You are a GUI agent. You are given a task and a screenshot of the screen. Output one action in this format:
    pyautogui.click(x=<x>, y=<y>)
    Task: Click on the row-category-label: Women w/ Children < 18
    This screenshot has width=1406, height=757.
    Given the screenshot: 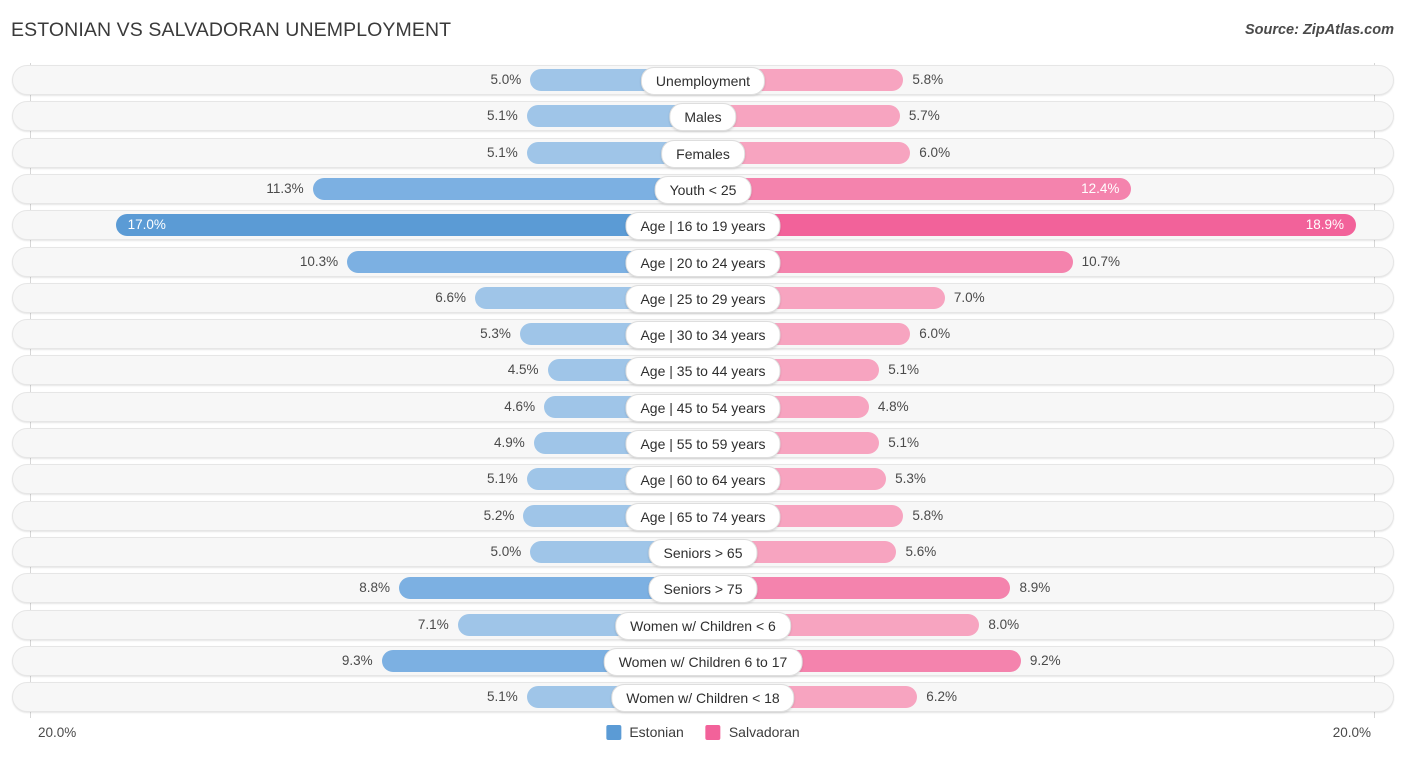 What is the action you would take?
    pyautogui.click(x=703, y=698)
    